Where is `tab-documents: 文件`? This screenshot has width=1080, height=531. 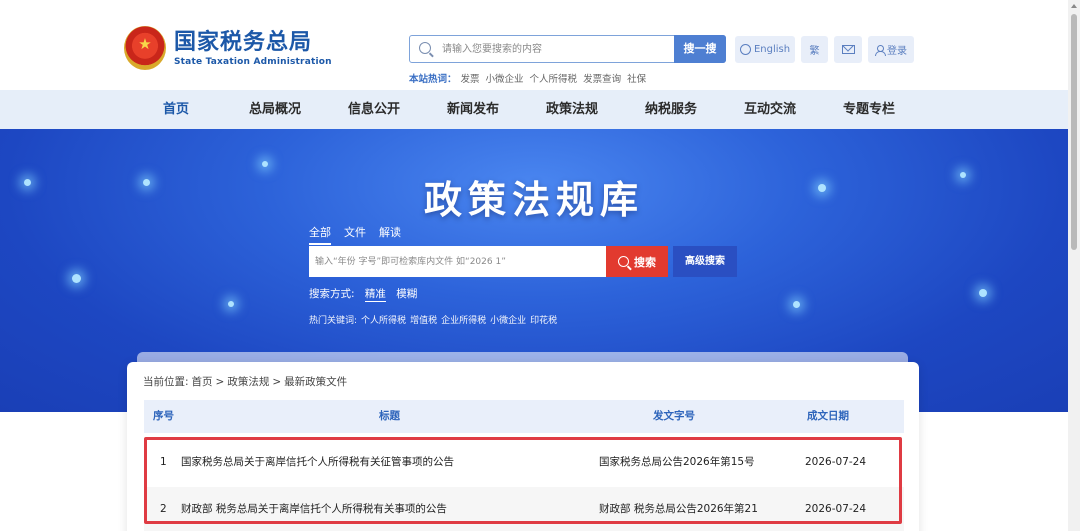 tab-documents: 文件 is located at coordinates (355, 234).